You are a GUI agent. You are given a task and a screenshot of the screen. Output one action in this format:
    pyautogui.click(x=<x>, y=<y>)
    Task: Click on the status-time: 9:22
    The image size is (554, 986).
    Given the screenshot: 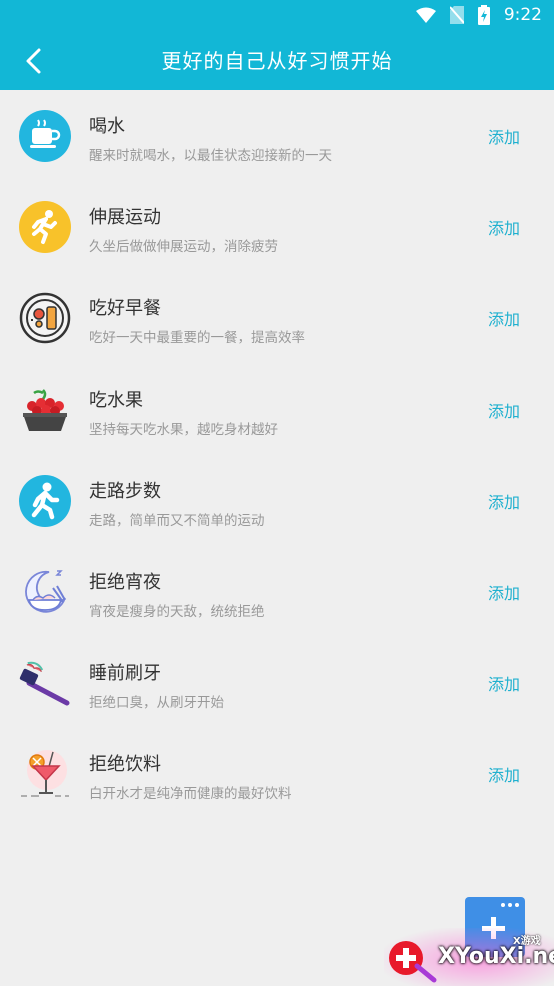 What is the action you would take?
    pyautogui.click(x=522, y=15)
    